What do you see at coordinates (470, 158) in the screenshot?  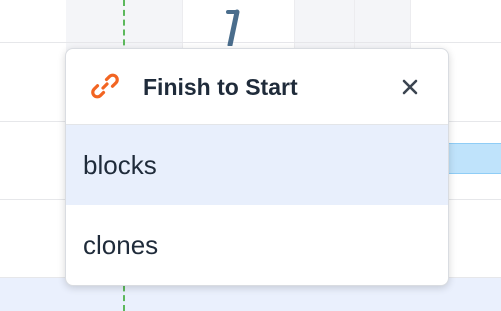 I see `task-bar` at bounding box center [470, 158].